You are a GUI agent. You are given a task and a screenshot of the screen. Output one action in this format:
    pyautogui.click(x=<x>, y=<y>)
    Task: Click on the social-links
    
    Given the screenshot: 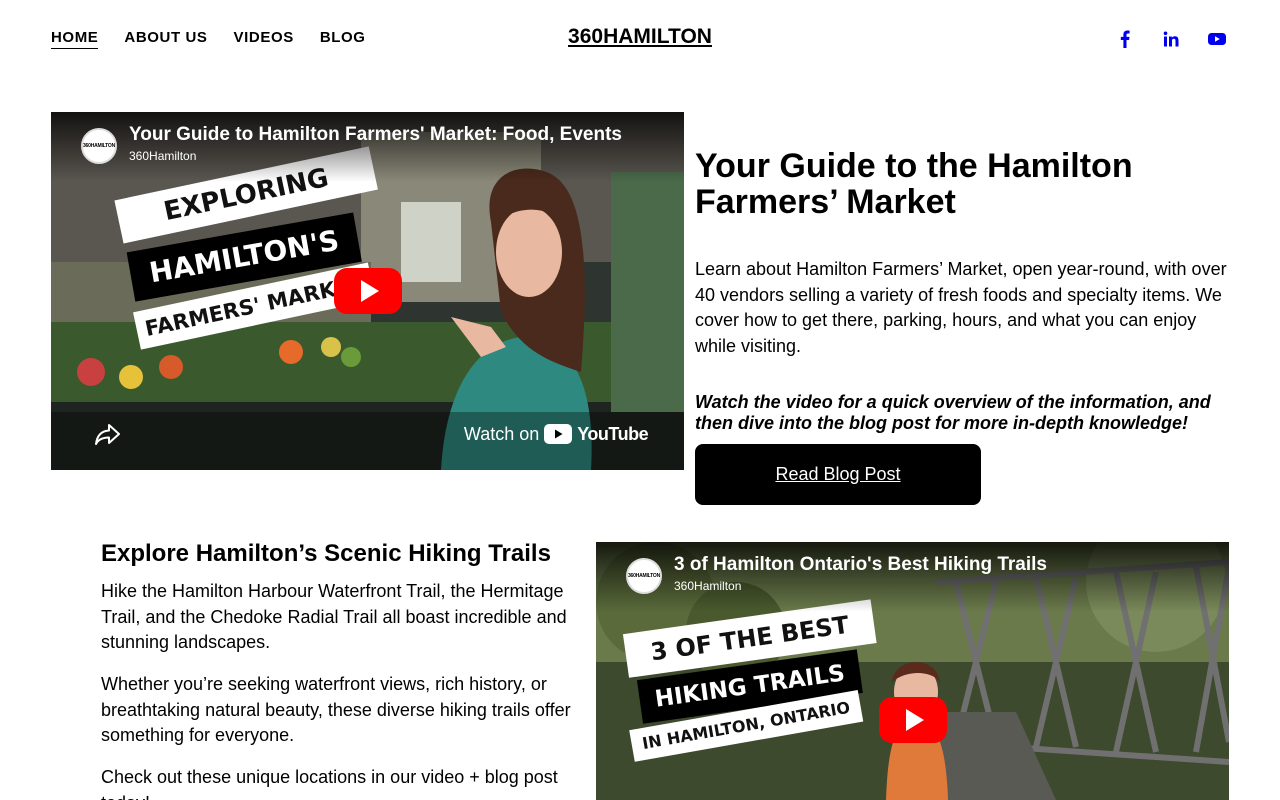 What is the action you would take?
    pyautogui.click(x=1171, y=39)
    